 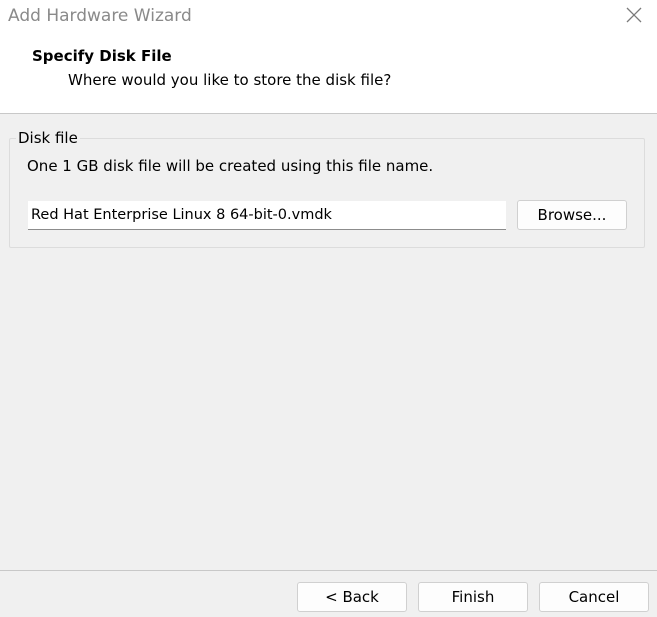 What do you see at coordinates (48, 138) in the screenshot?
I see `disk-file-group-label: Disk file` at bounding box center [48, 138].